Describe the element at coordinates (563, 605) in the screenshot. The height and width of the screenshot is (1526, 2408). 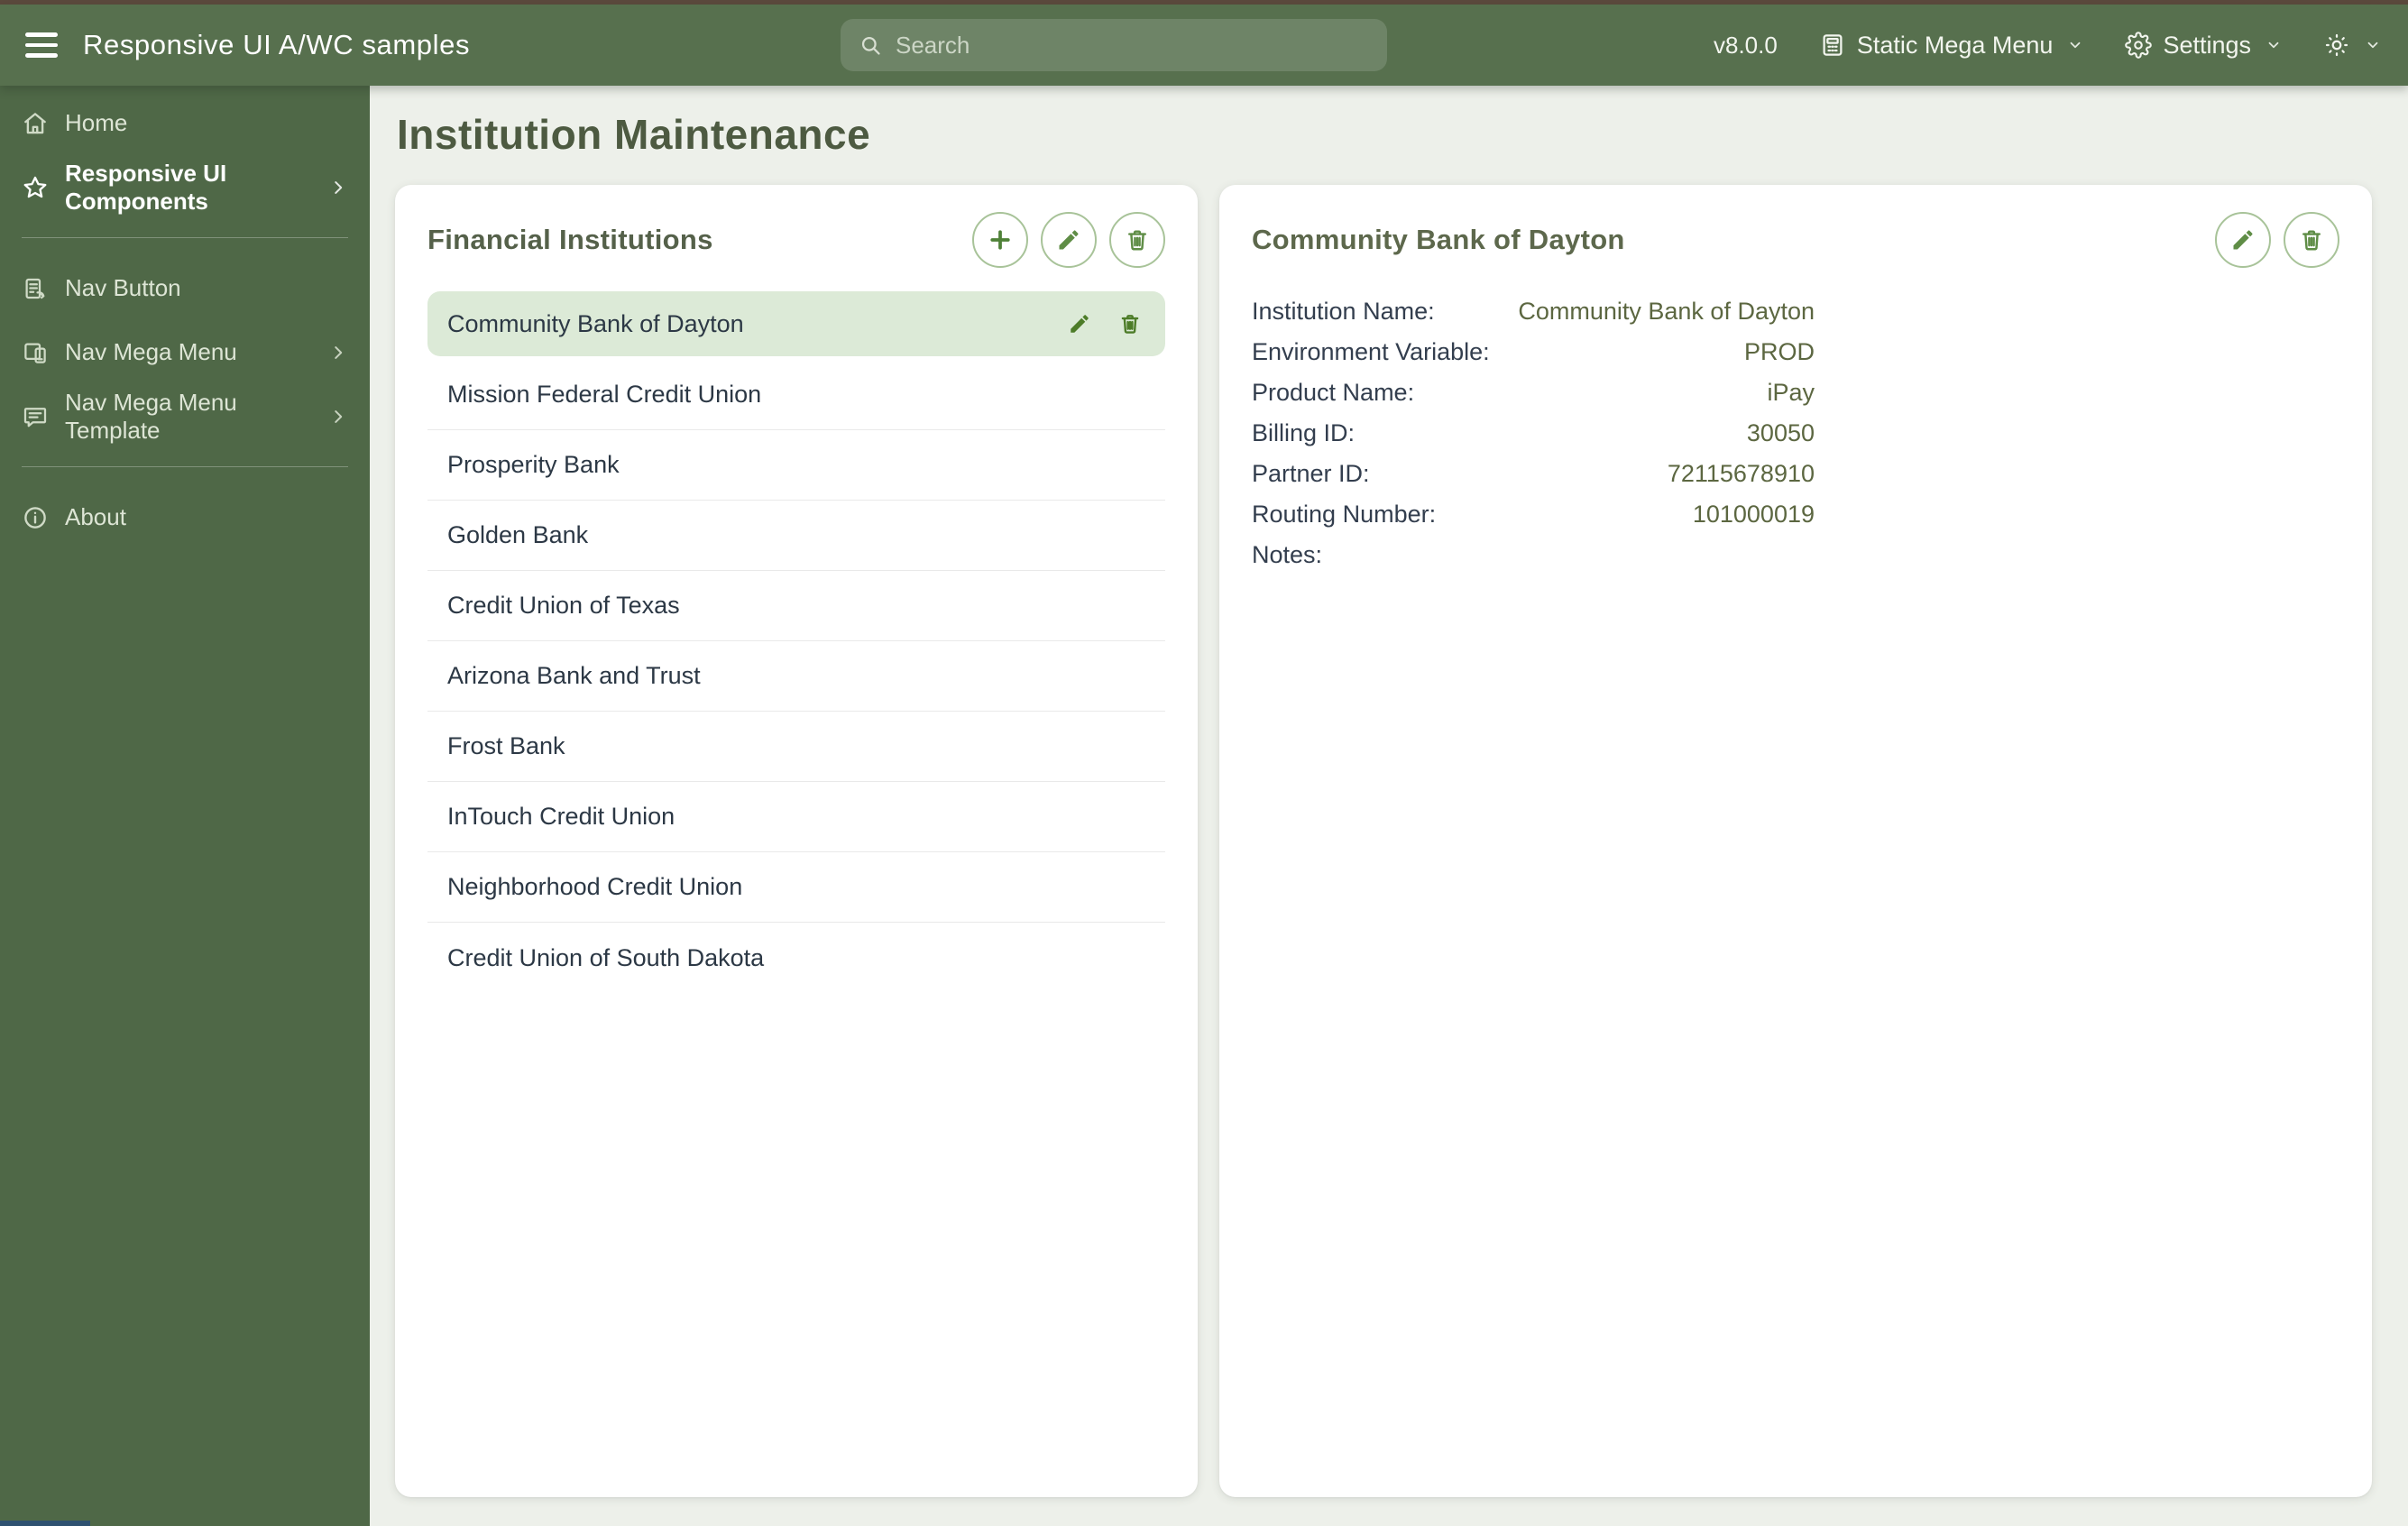
I see `institution-name: Credit Union of Texas` at that location.